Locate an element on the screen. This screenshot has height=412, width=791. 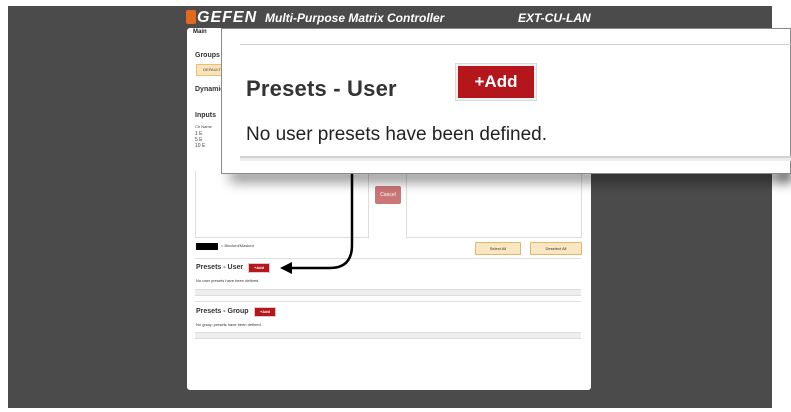
zoom-add-button: +Add is located at coordinates (496, 82).